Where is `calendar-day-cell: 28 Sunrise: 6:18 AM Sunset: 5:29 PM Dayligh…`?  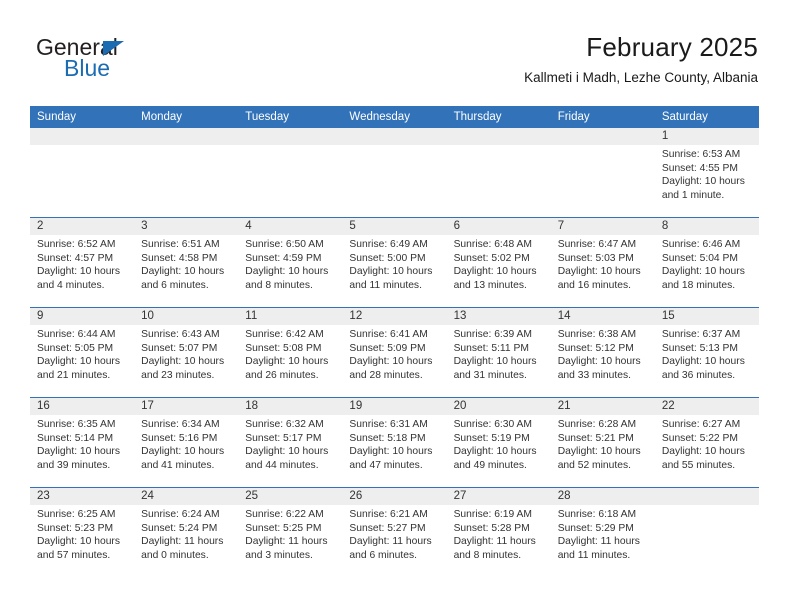
calendar-day-cell: 28 Sunrise: 6:18 AM Sunset: 5:29 PM Dayligh… is located at coordinates (602, 532).